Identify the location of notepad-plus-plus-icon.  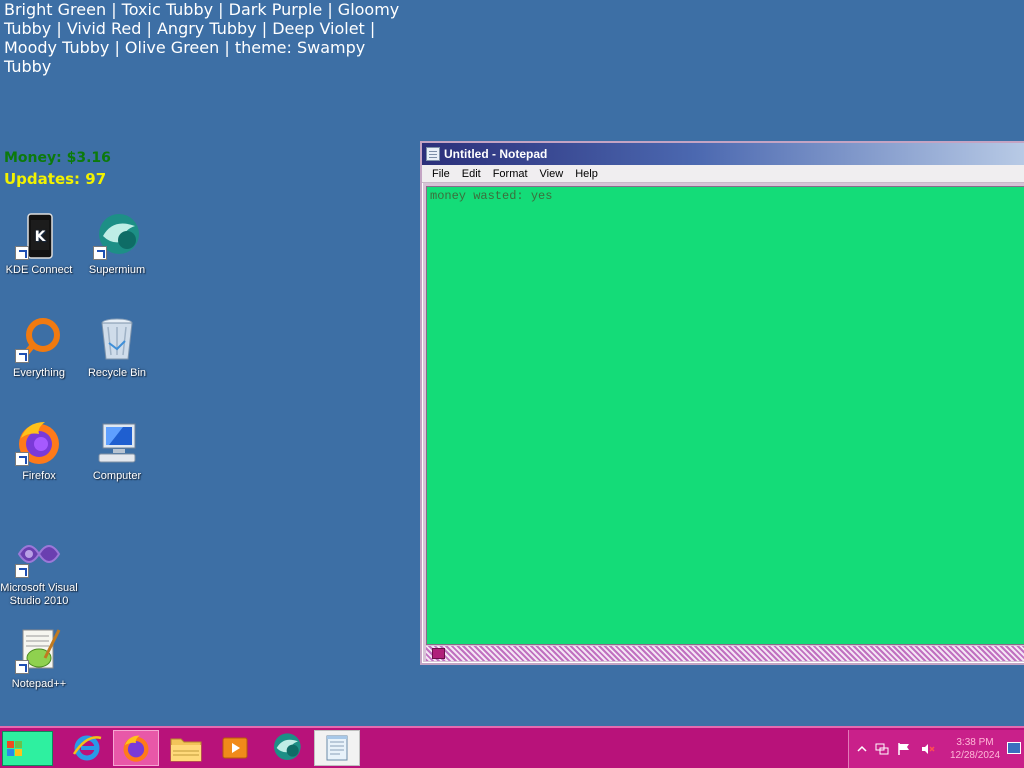
(39, 650).